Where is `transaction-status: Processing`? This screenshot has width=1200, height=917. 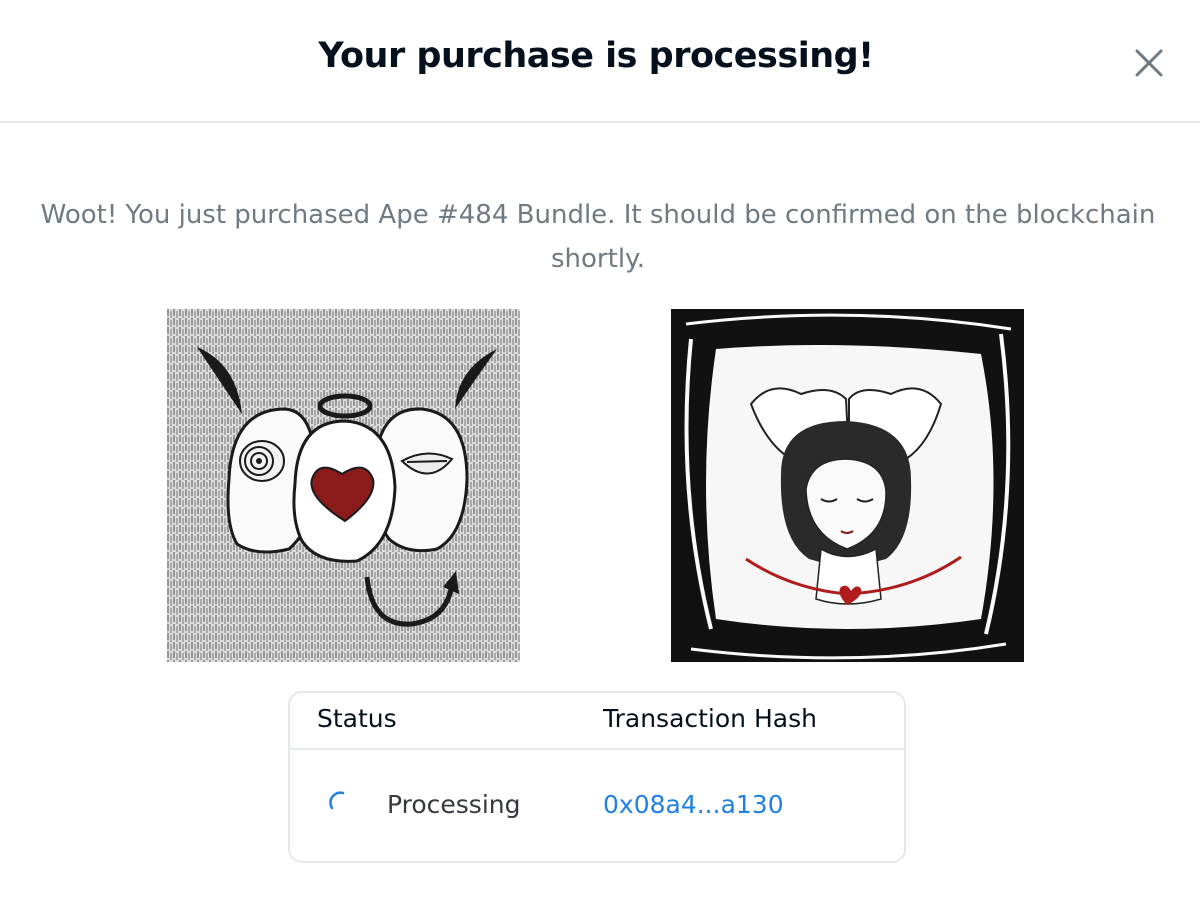 transaction-status: Processing is located at coordinates (454, 804).